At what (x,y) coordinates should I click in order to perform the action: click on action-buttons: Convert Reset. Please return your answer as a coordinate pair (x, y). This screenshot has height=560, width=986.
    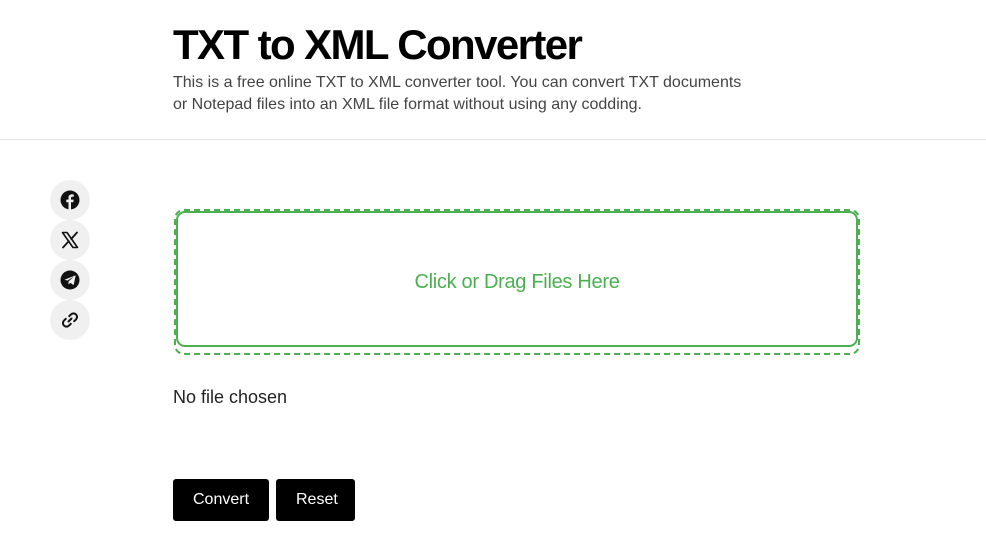
    Looking at the image, I should click on (264, 500).